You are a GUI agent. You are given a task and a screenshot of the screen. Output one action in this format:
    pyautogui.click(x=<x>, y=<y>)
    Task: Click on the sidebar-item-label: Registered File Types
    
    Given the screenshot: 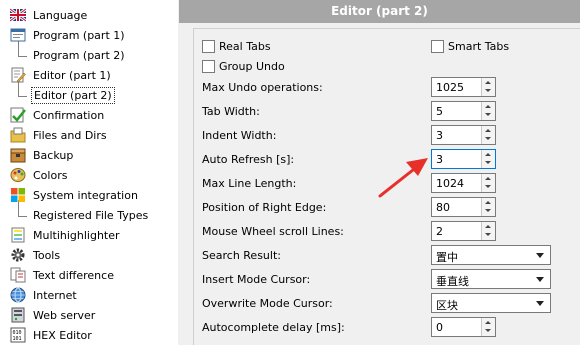 What is the action you would take?
    pyautogui.click(x=91, y=215)
    